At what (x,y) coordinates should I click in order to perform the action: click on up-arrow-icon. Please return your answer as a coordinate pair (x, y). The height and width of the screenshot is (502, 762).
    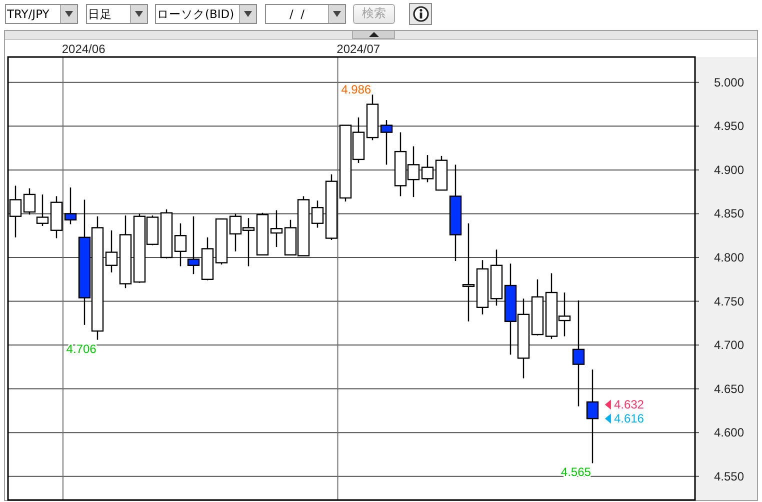
    Looking at the image, I should click on (373, 34).